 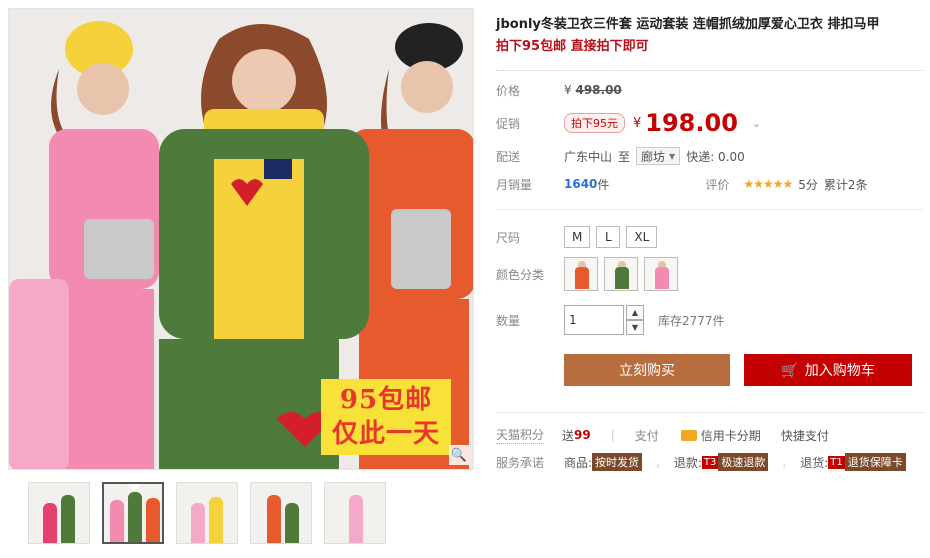 What do you see at coordinates (594, 123) in the screenshot?
I see `promo-tag: 拍下95元` at bounding box center [594, 123].